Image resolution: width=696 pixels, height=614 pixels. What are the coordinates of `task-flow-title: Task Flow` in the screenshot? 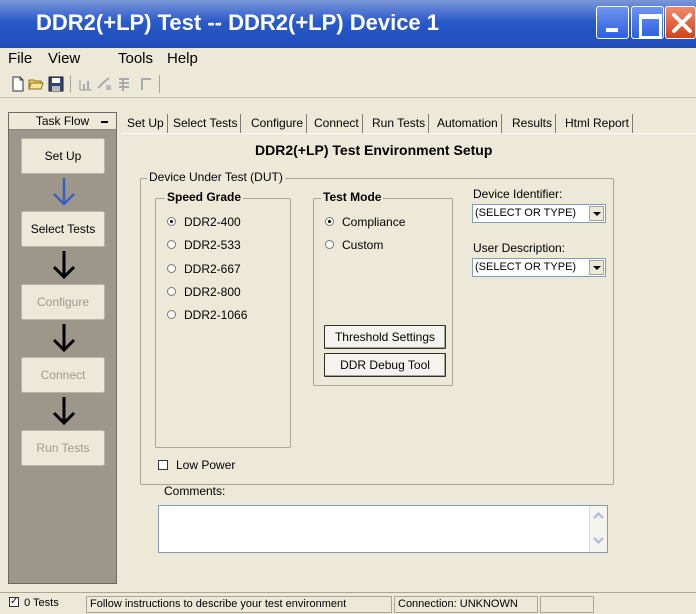 It's located at (62, 121).